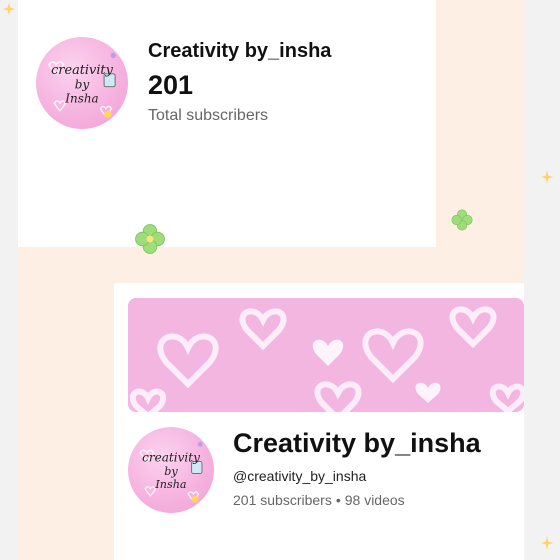 Image resolution: width=560 pixels, height=560 pixels. I want to click on subscriber-count-label: Total subscribers, so click(208, 115).